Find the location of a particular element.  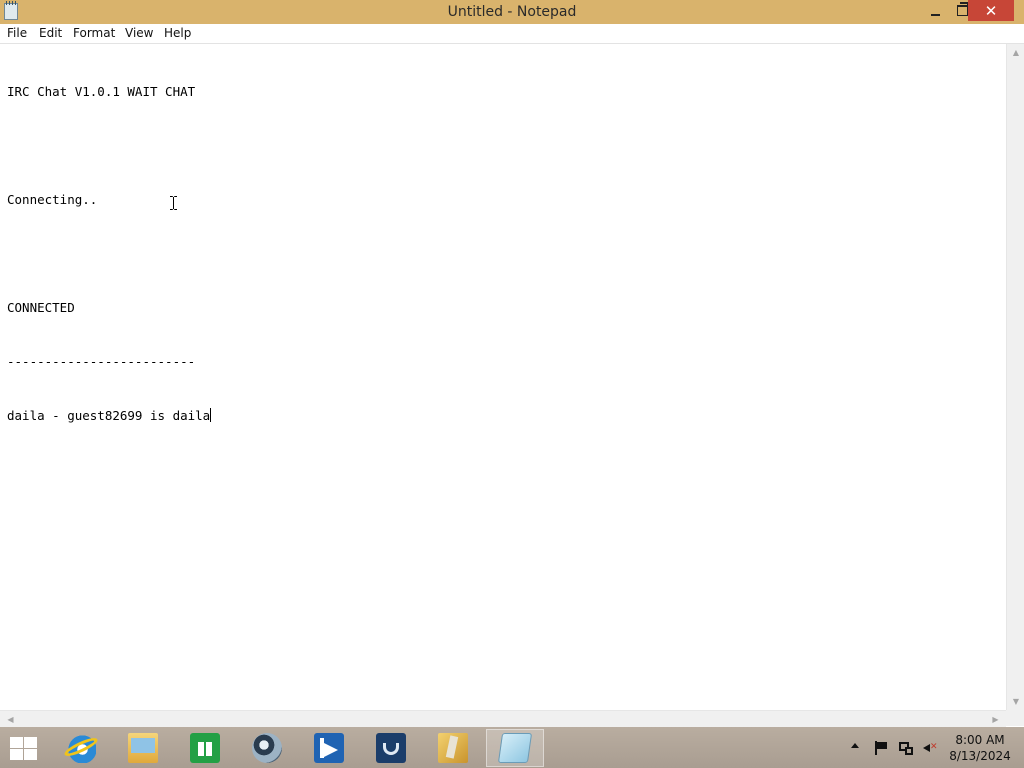

steam-icon is located at coordinates (391, 748).